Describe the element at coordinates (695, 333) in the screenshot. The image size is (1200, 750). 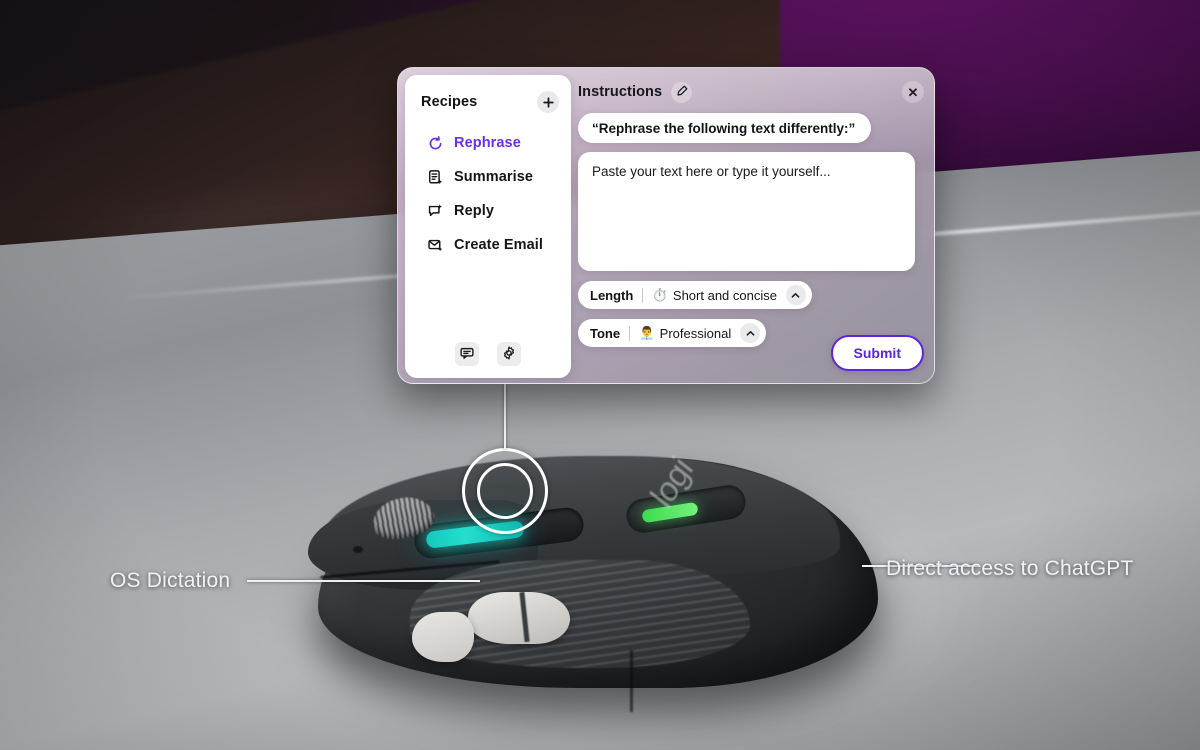
I see `tone-value: Professional` at that location.